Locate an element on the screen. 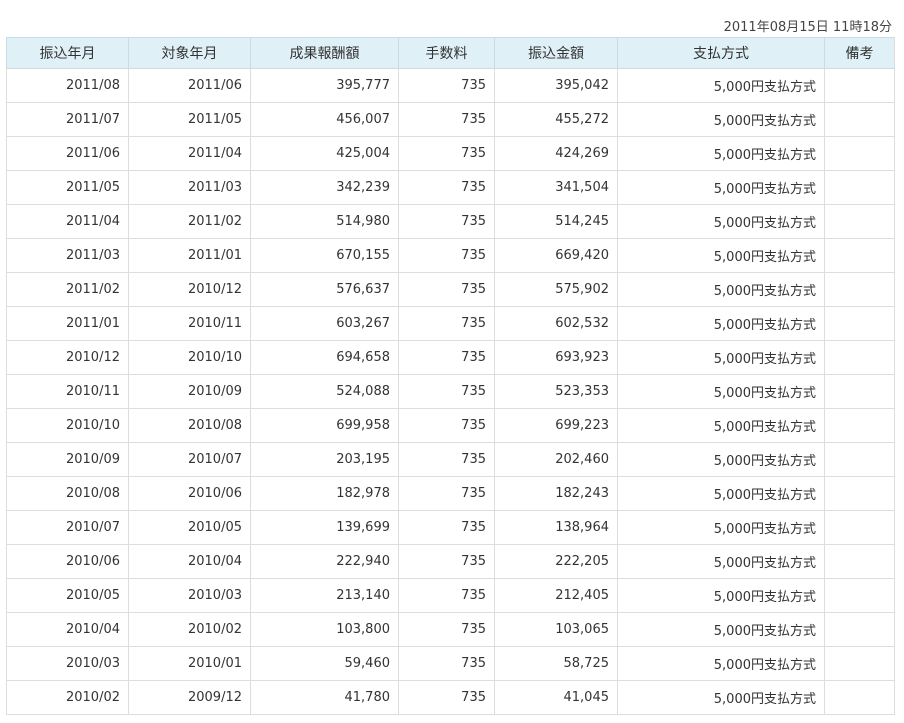  report-timestamp: 2011年08月15日 11時18分 is located at coordinates (807, 27).